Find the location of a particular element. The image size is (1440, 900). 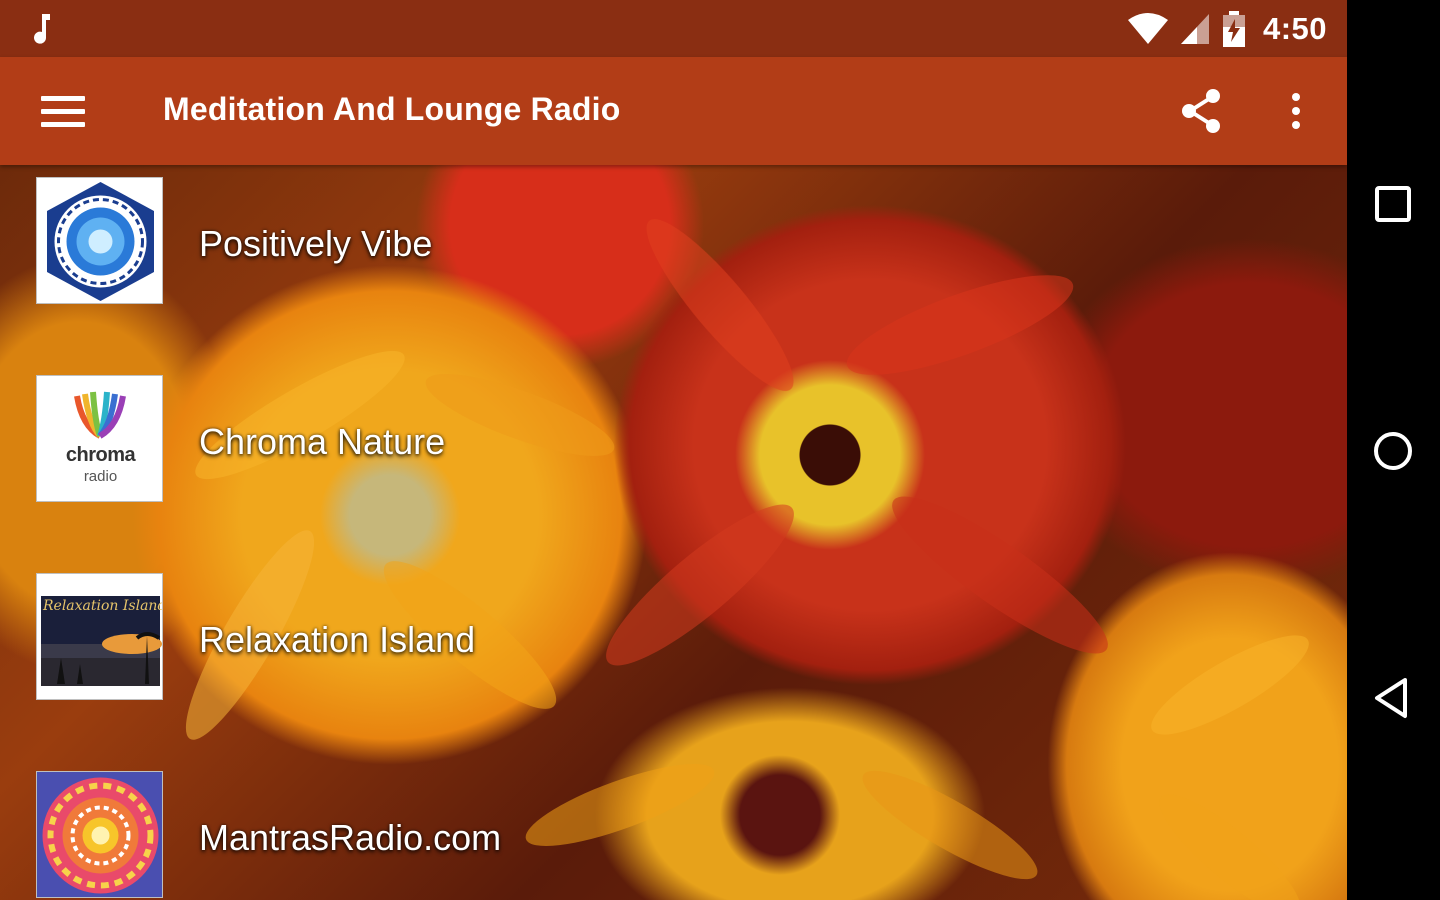

wifi-icon is located at coordinates (1147, 28).